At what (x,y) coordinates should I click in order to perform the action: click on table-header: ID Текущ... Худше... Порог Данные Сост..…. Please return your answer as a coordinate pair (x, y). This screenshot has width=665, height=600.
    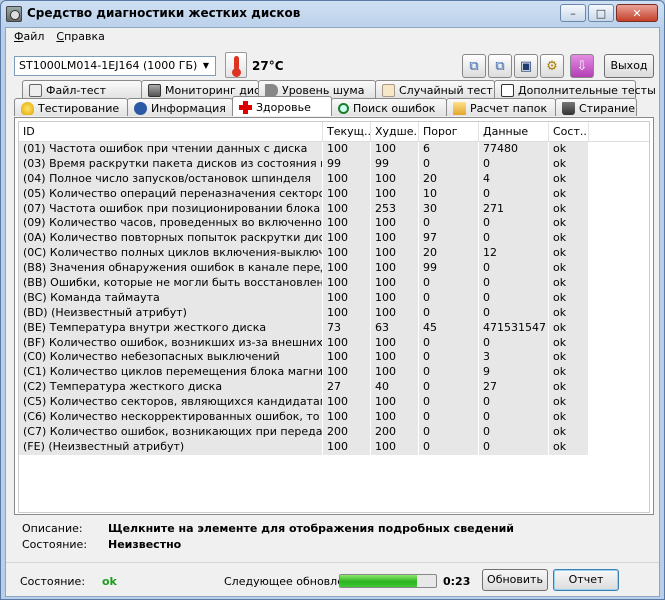
    Looking at the image, I should click on (334, 132).